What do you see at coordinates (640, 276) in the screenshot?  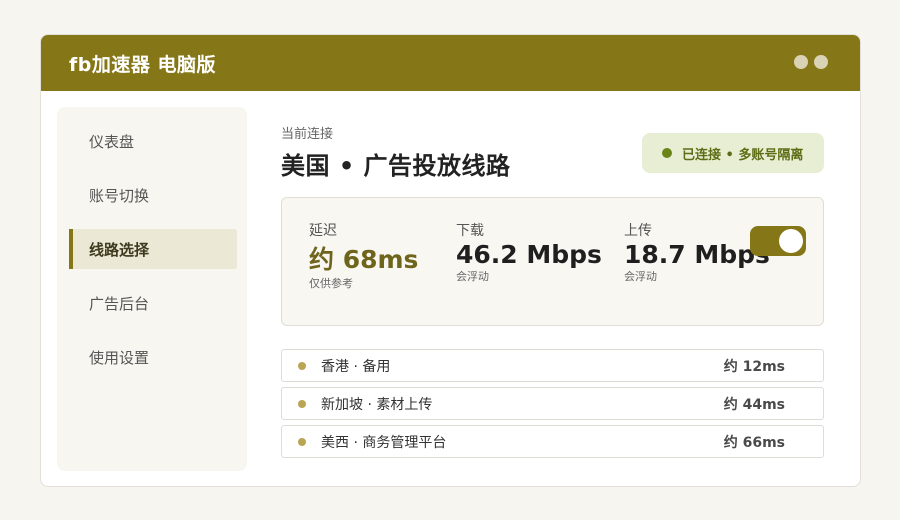 I see `upload-note: 会浮动` at bounding box center [640, 276].